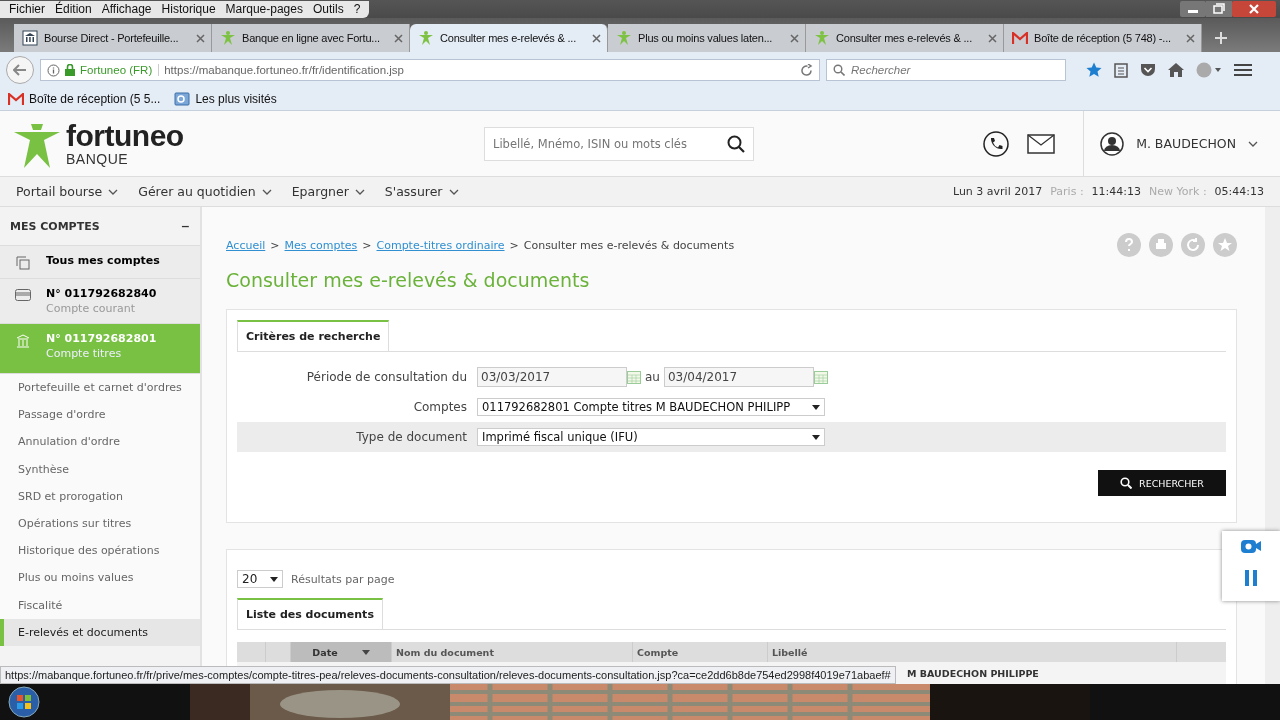 The image size is (1280, 720). Describe the element at coordinates (313, 335) in the screenshot. I see `panel-tab: Critères de recherche` at that location.